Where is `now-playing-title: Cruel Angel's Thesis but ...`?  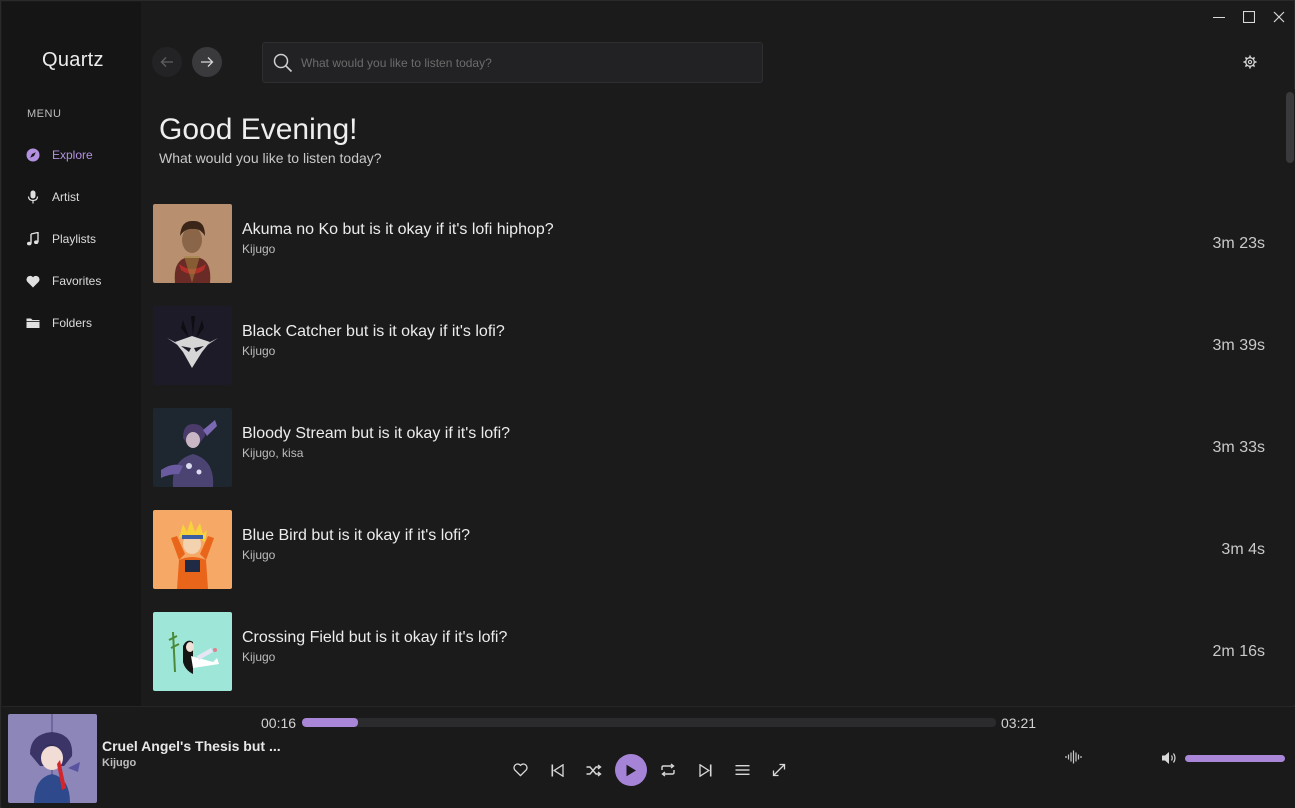 now-playing-title: Cruel Angel's Thesis but ... is located at coordinates (191, 746).